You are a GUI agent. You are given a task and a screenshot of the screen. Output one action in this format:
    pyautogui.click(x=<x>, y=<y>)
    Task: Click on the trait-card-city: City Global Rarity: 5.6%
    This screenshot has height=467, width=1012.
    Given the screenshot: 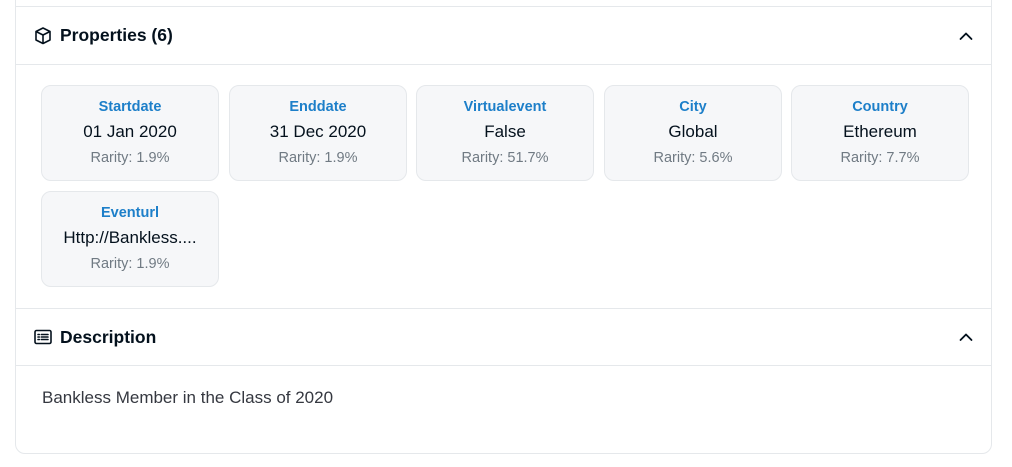 What is the action you would take?
    pyautogui.click(x=693, y=133)
    